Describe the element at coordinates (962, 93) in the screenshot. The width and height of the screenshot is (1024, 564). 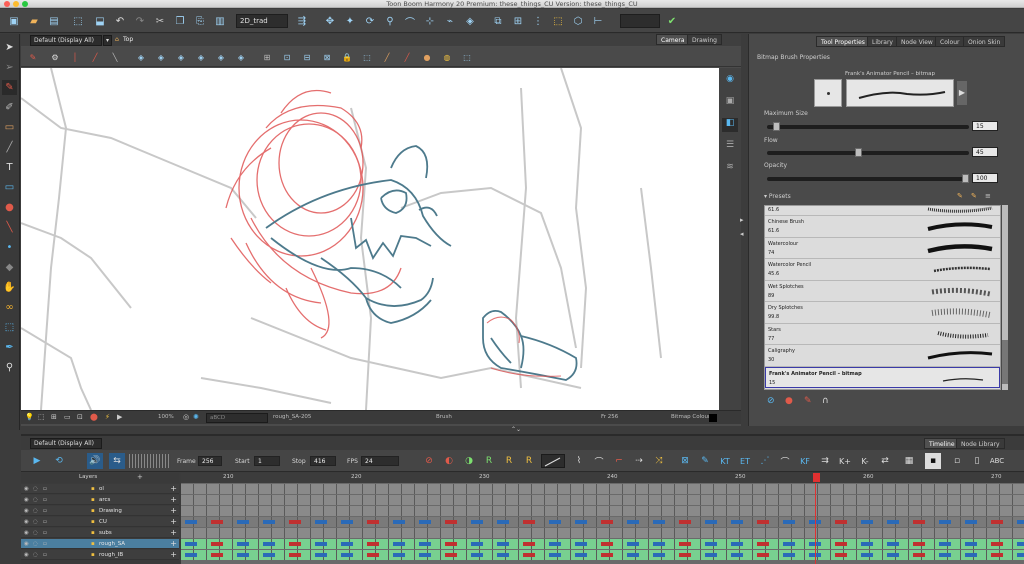
I see `chevron-right-icon: ▶` at that location.